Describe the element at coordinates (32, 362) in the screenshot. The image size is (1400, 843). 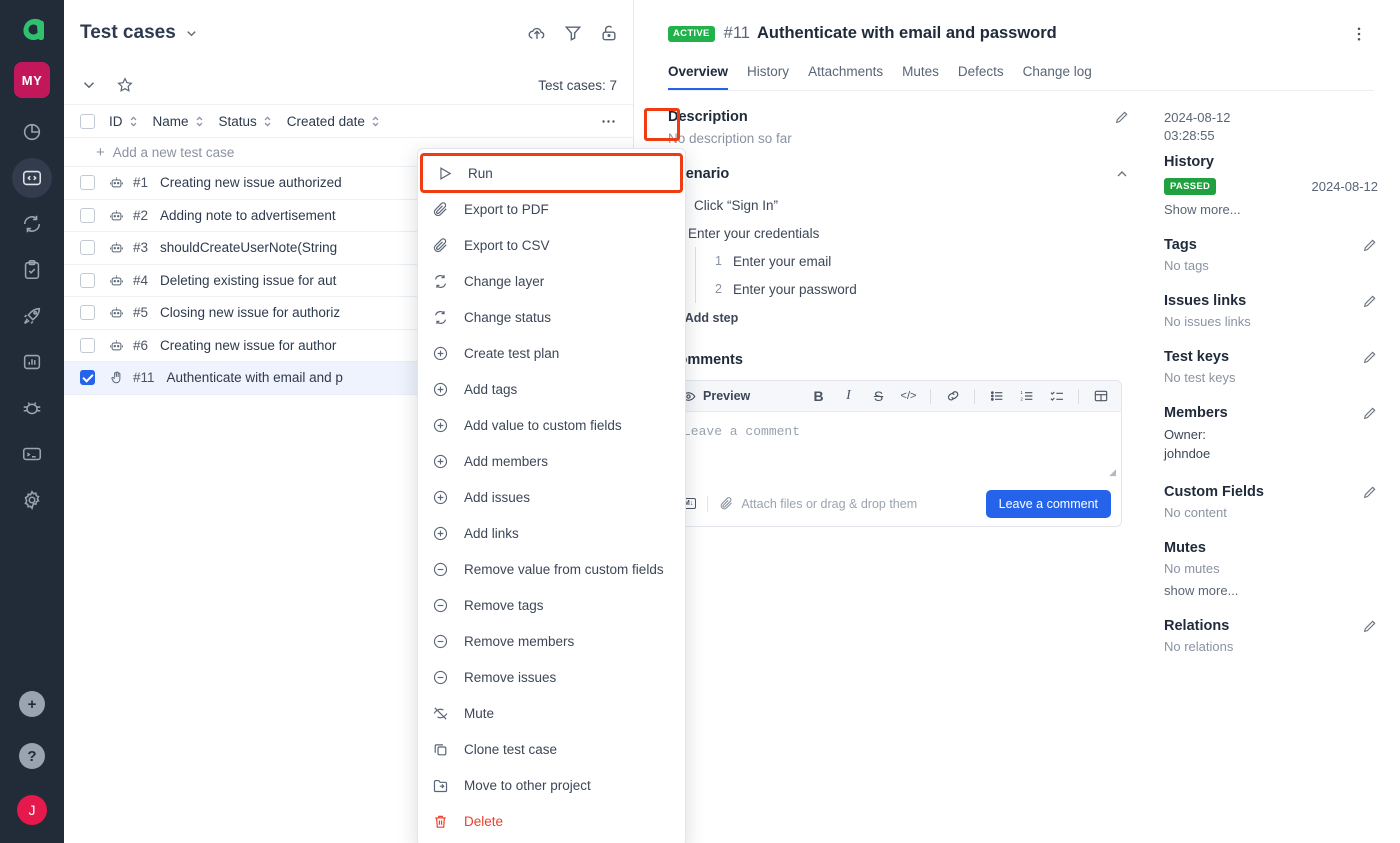
I see `reports-bar-chart-icon` at that location.